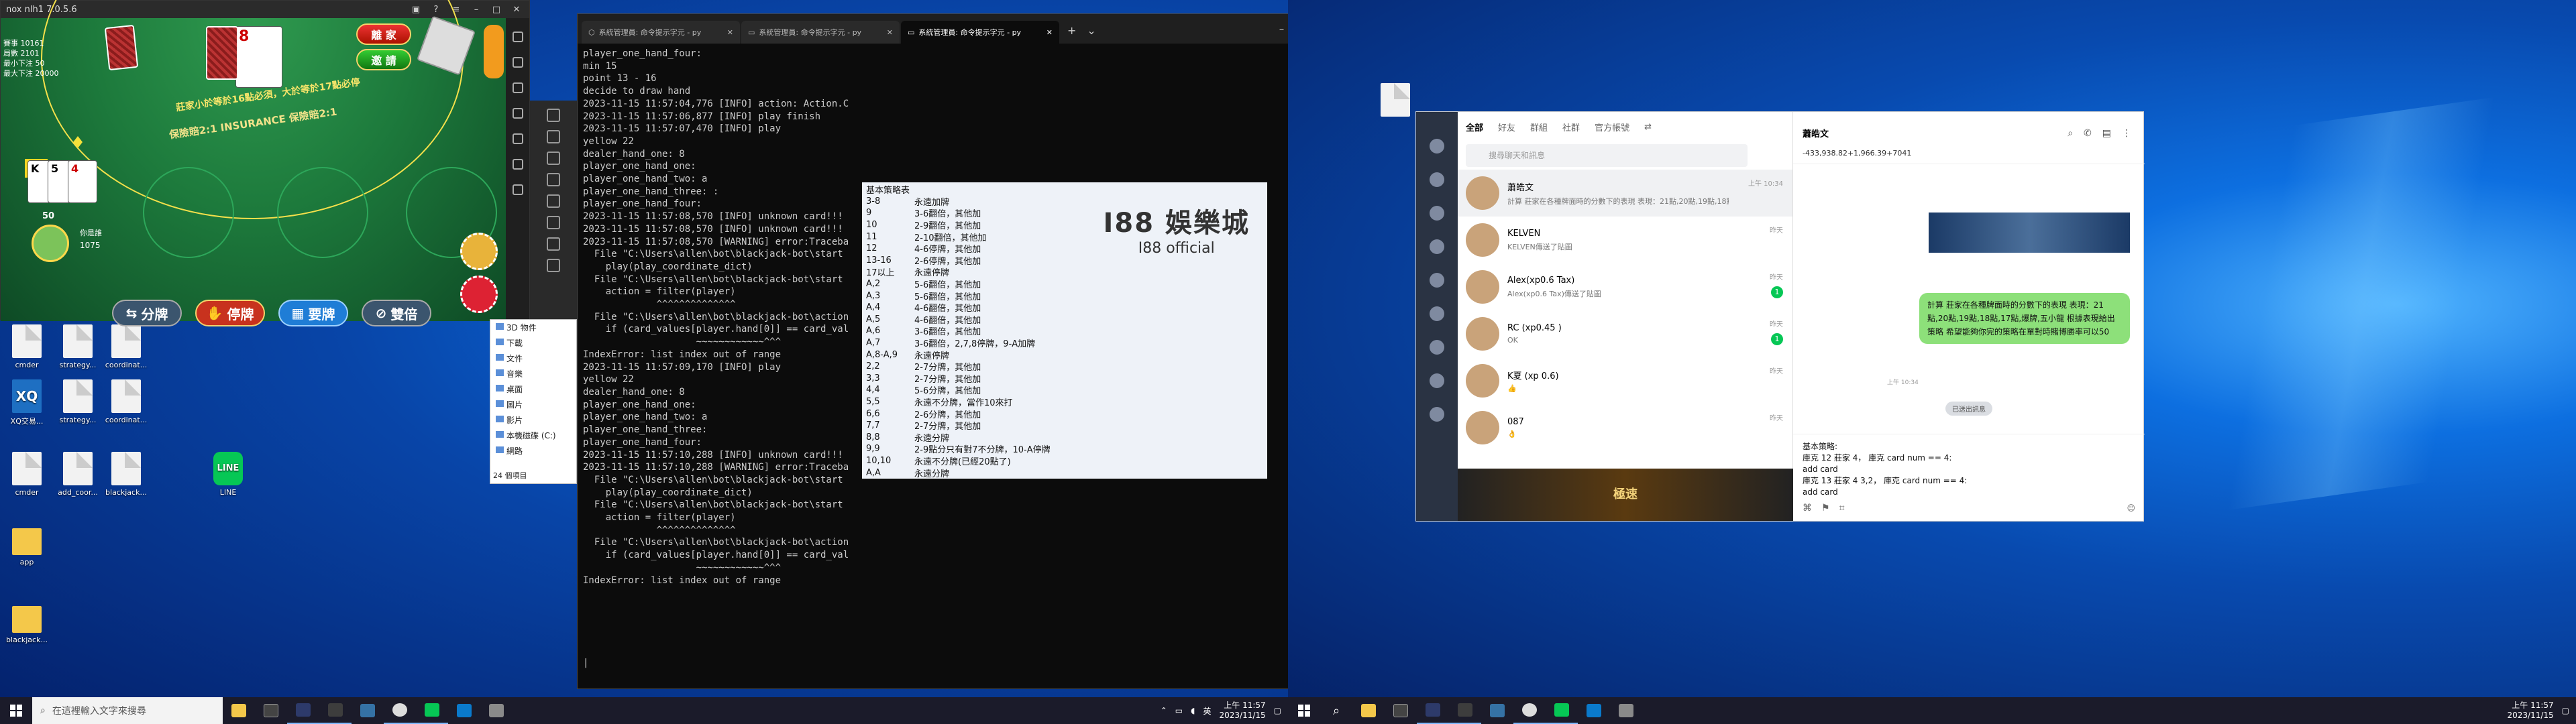  I want to click on nav-item: 文件, so click(533, 358).